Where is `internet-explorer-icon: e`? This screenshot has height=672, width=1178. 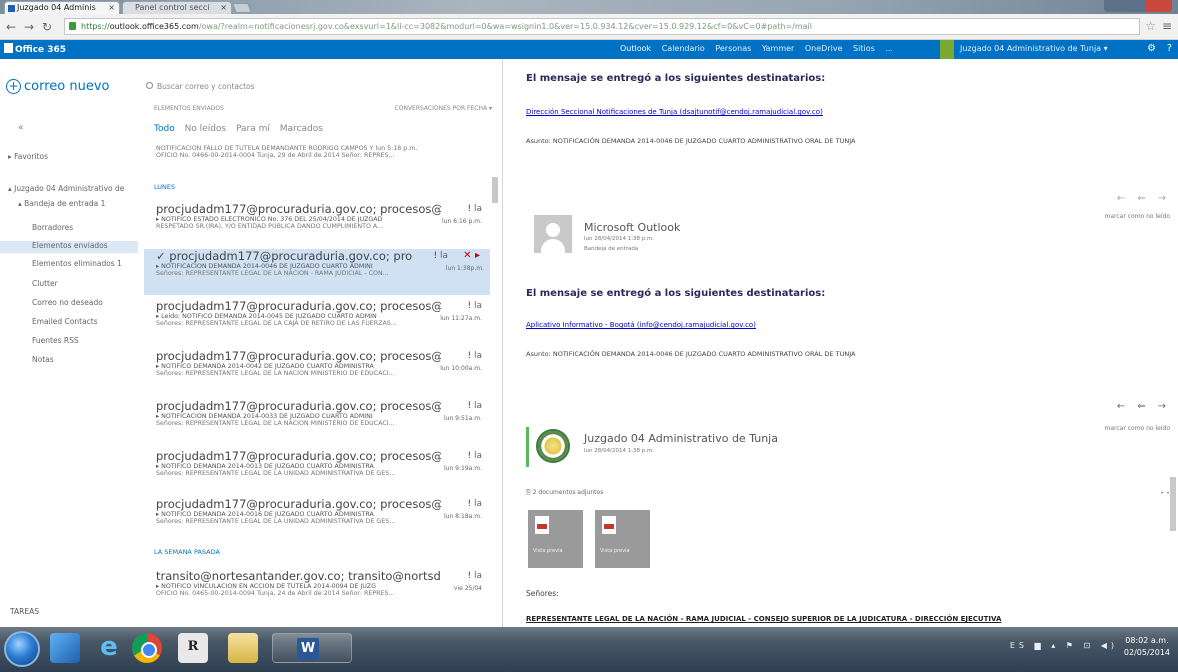 internet-explorer-icon: e is located at coordinates (109, 648).